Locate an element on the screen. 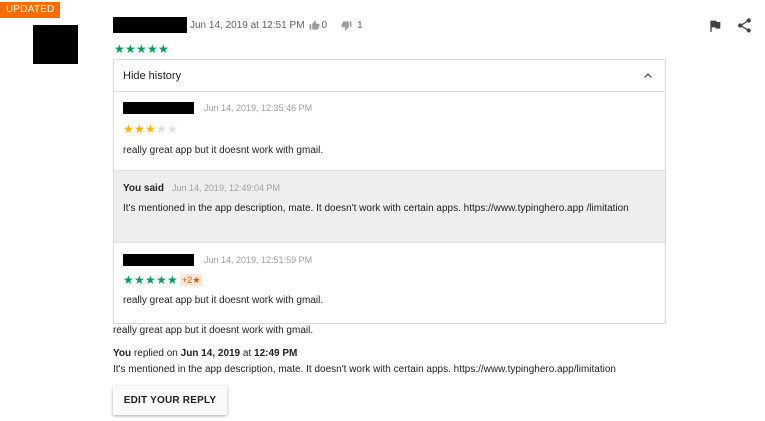 The height and width of the screenshot is (421, 765). history-entry-header: You said Jun 14, 2019, 12:49:04 PM is located at coordinates (389, 183).